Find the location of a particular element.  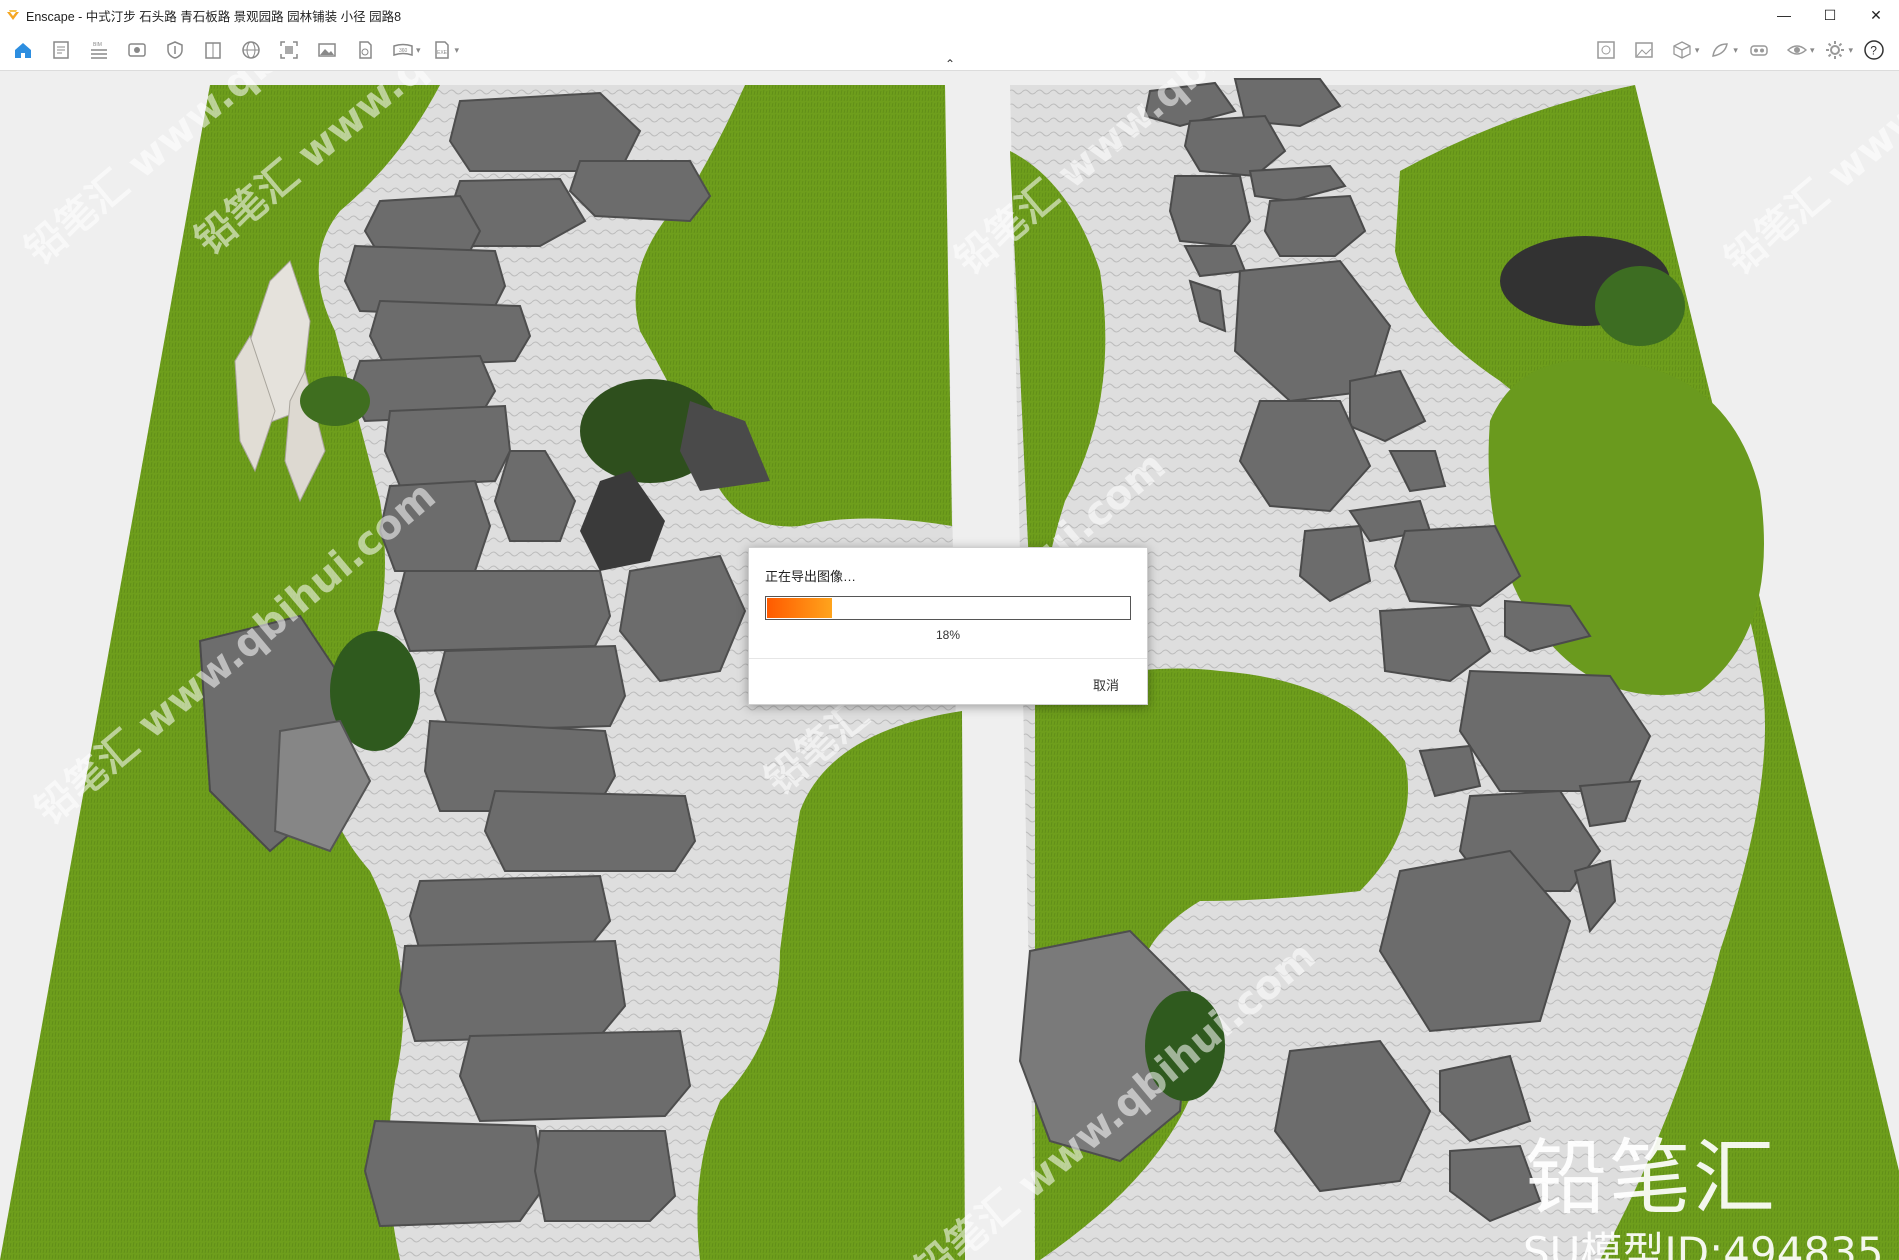

screenshot-icon is located at coordinates (289, 50).